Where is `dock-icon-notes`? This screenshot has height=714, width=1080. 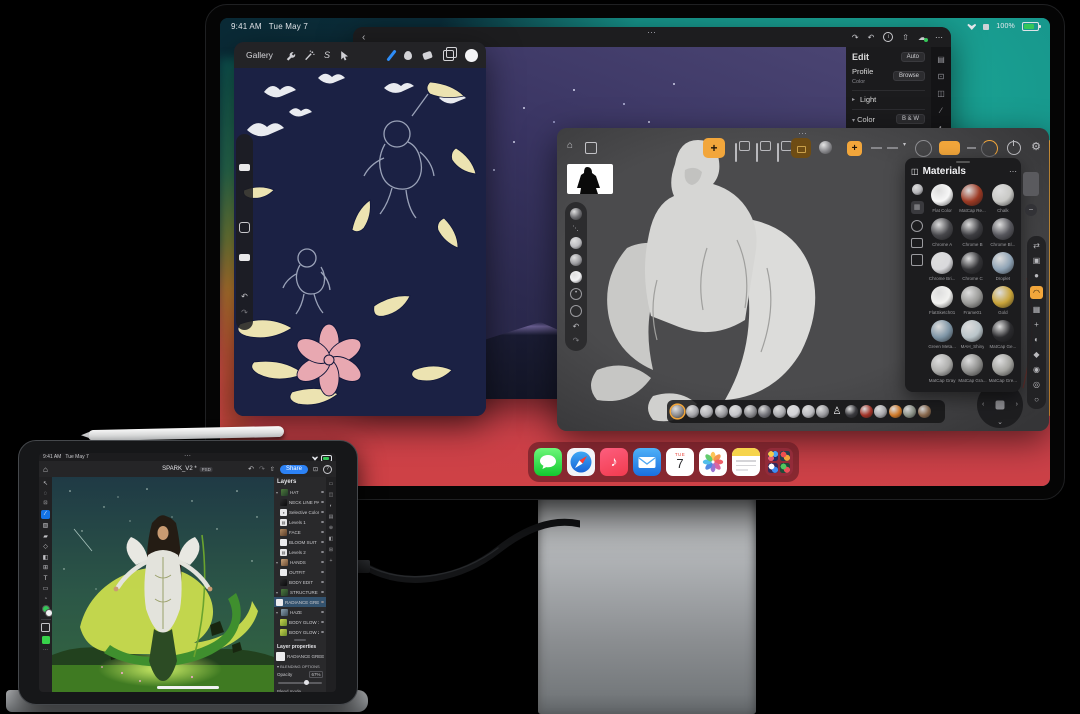 dock-icon-notes is located at coordinates (746, 462).